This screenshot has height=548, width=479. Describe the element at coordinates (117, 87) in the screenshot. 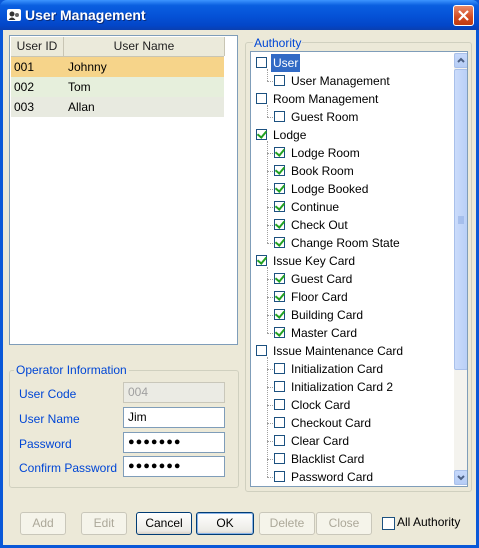

I see `user-row: 002 Tom` at that location.